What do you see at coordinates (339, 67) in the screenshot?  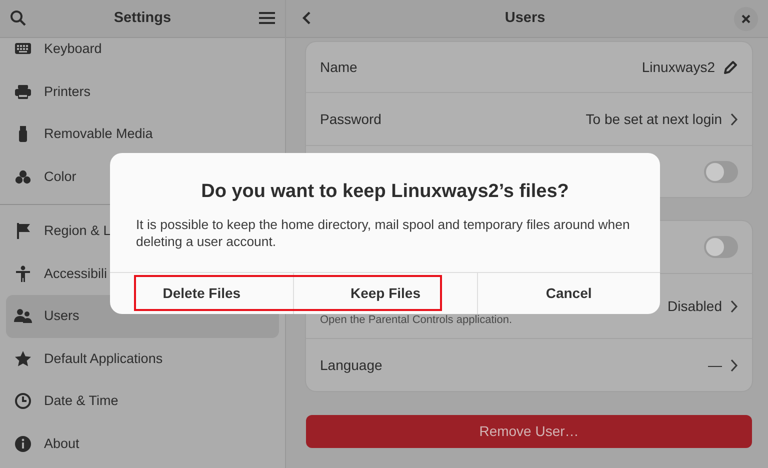 I see `row-label: Name` at bounding box center [339, 67].